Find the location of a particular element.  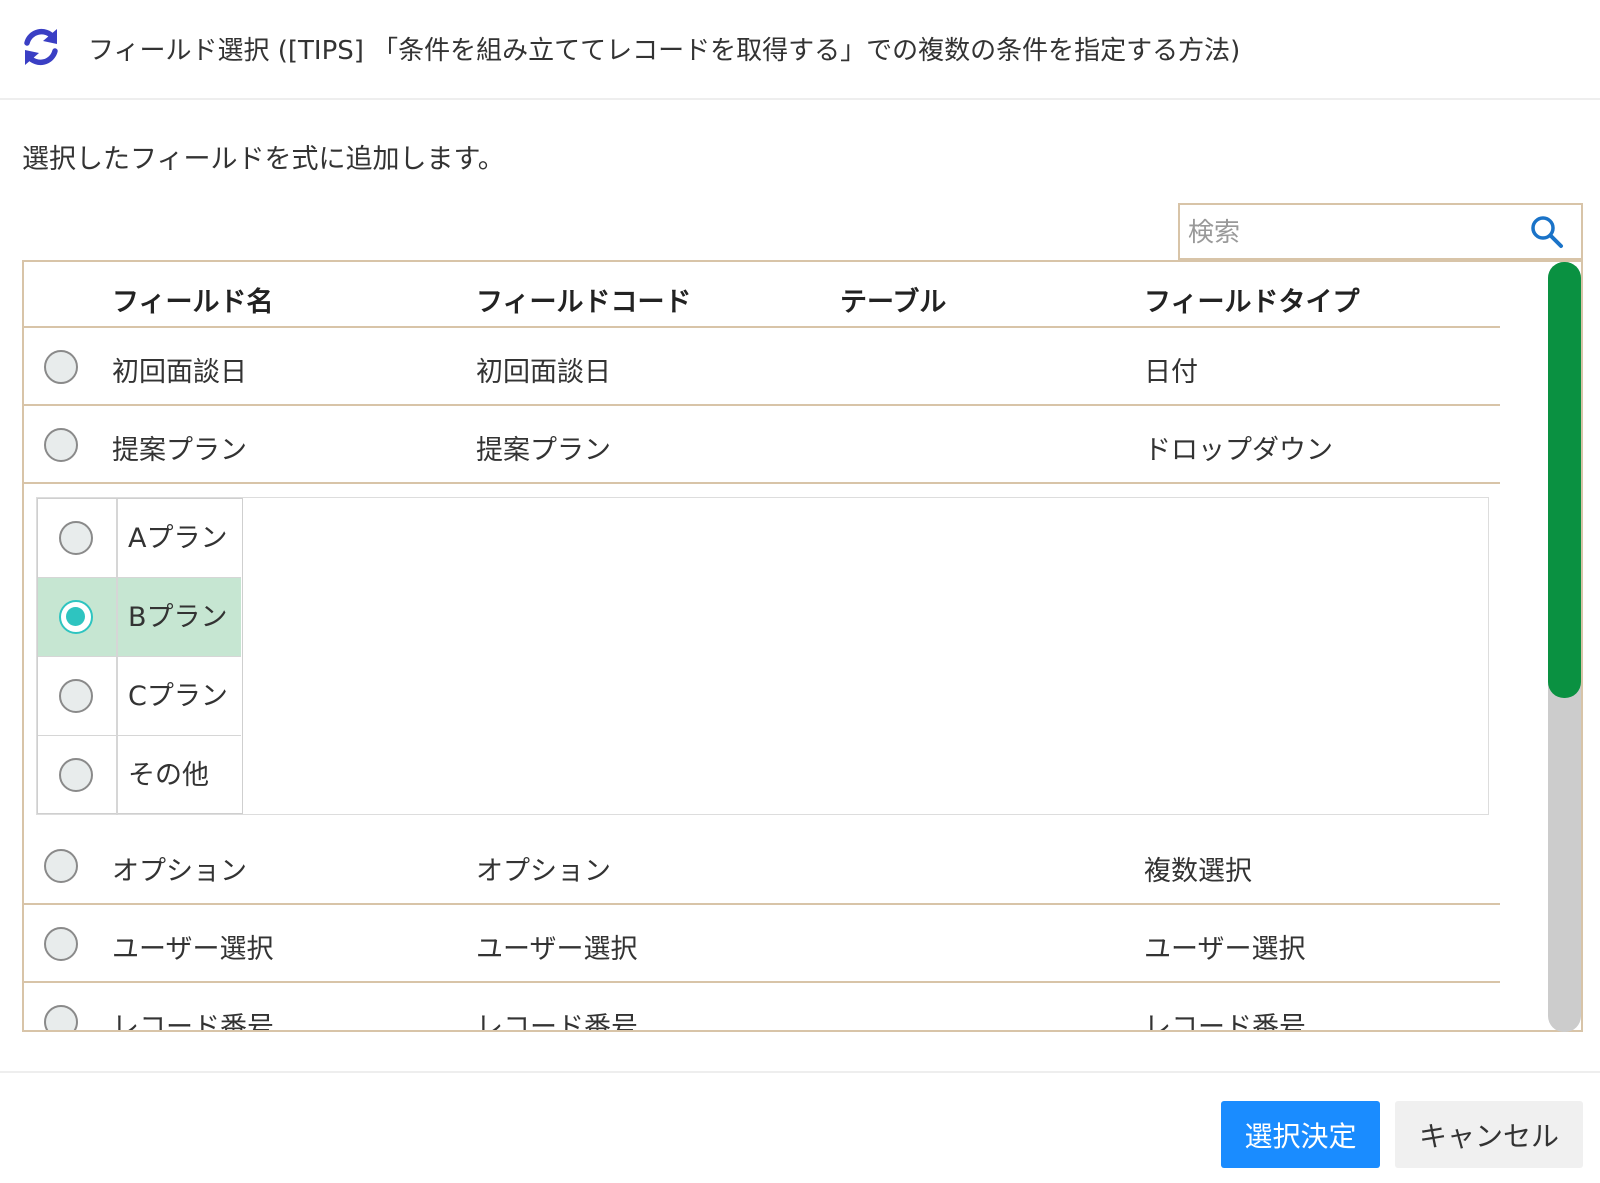

field-code-cell: レコード番号 is located at coordinates (557, 1022).